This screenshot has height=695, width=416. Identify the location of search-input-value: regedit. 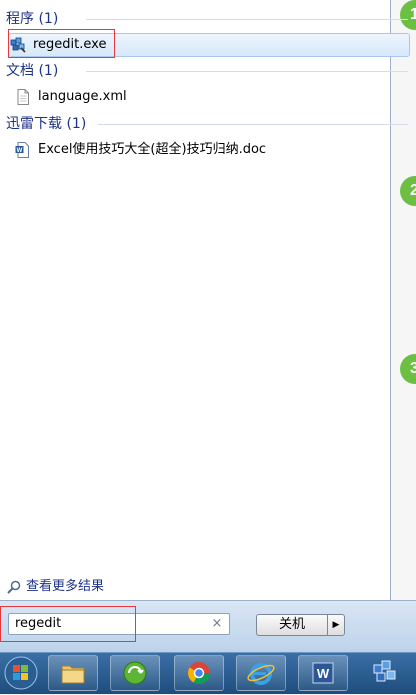
(38, 623).